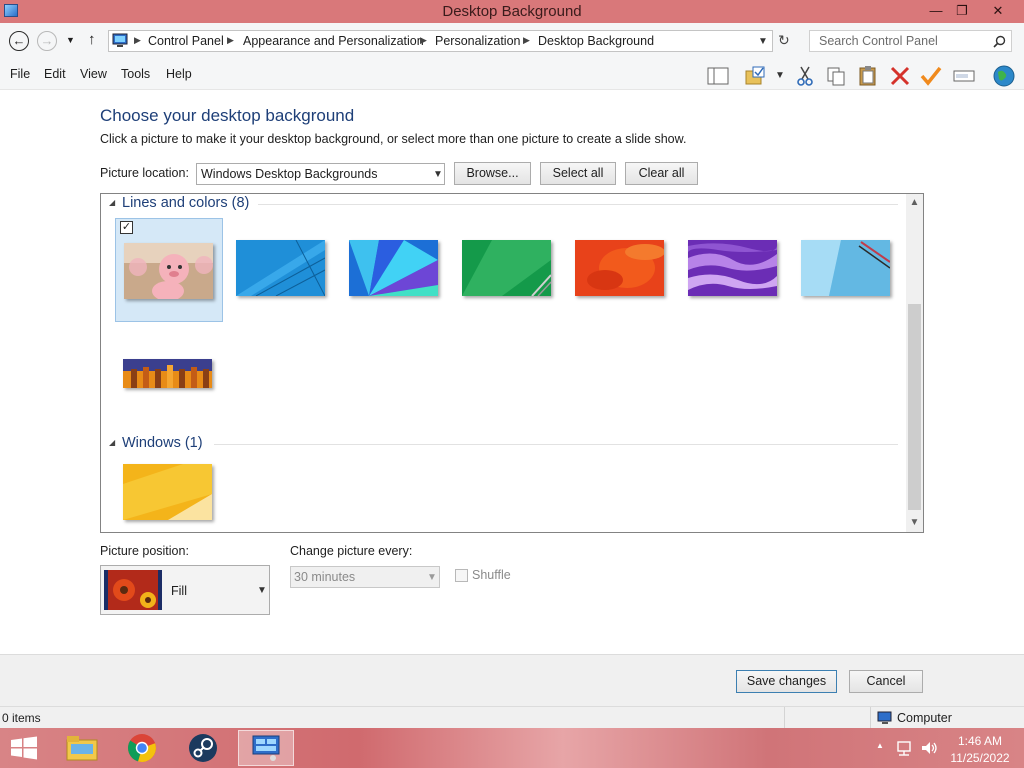 The image size is (1024, 768). I want to click on change-interval-dropdown: 30 minutes ▼, so click(365, 577).